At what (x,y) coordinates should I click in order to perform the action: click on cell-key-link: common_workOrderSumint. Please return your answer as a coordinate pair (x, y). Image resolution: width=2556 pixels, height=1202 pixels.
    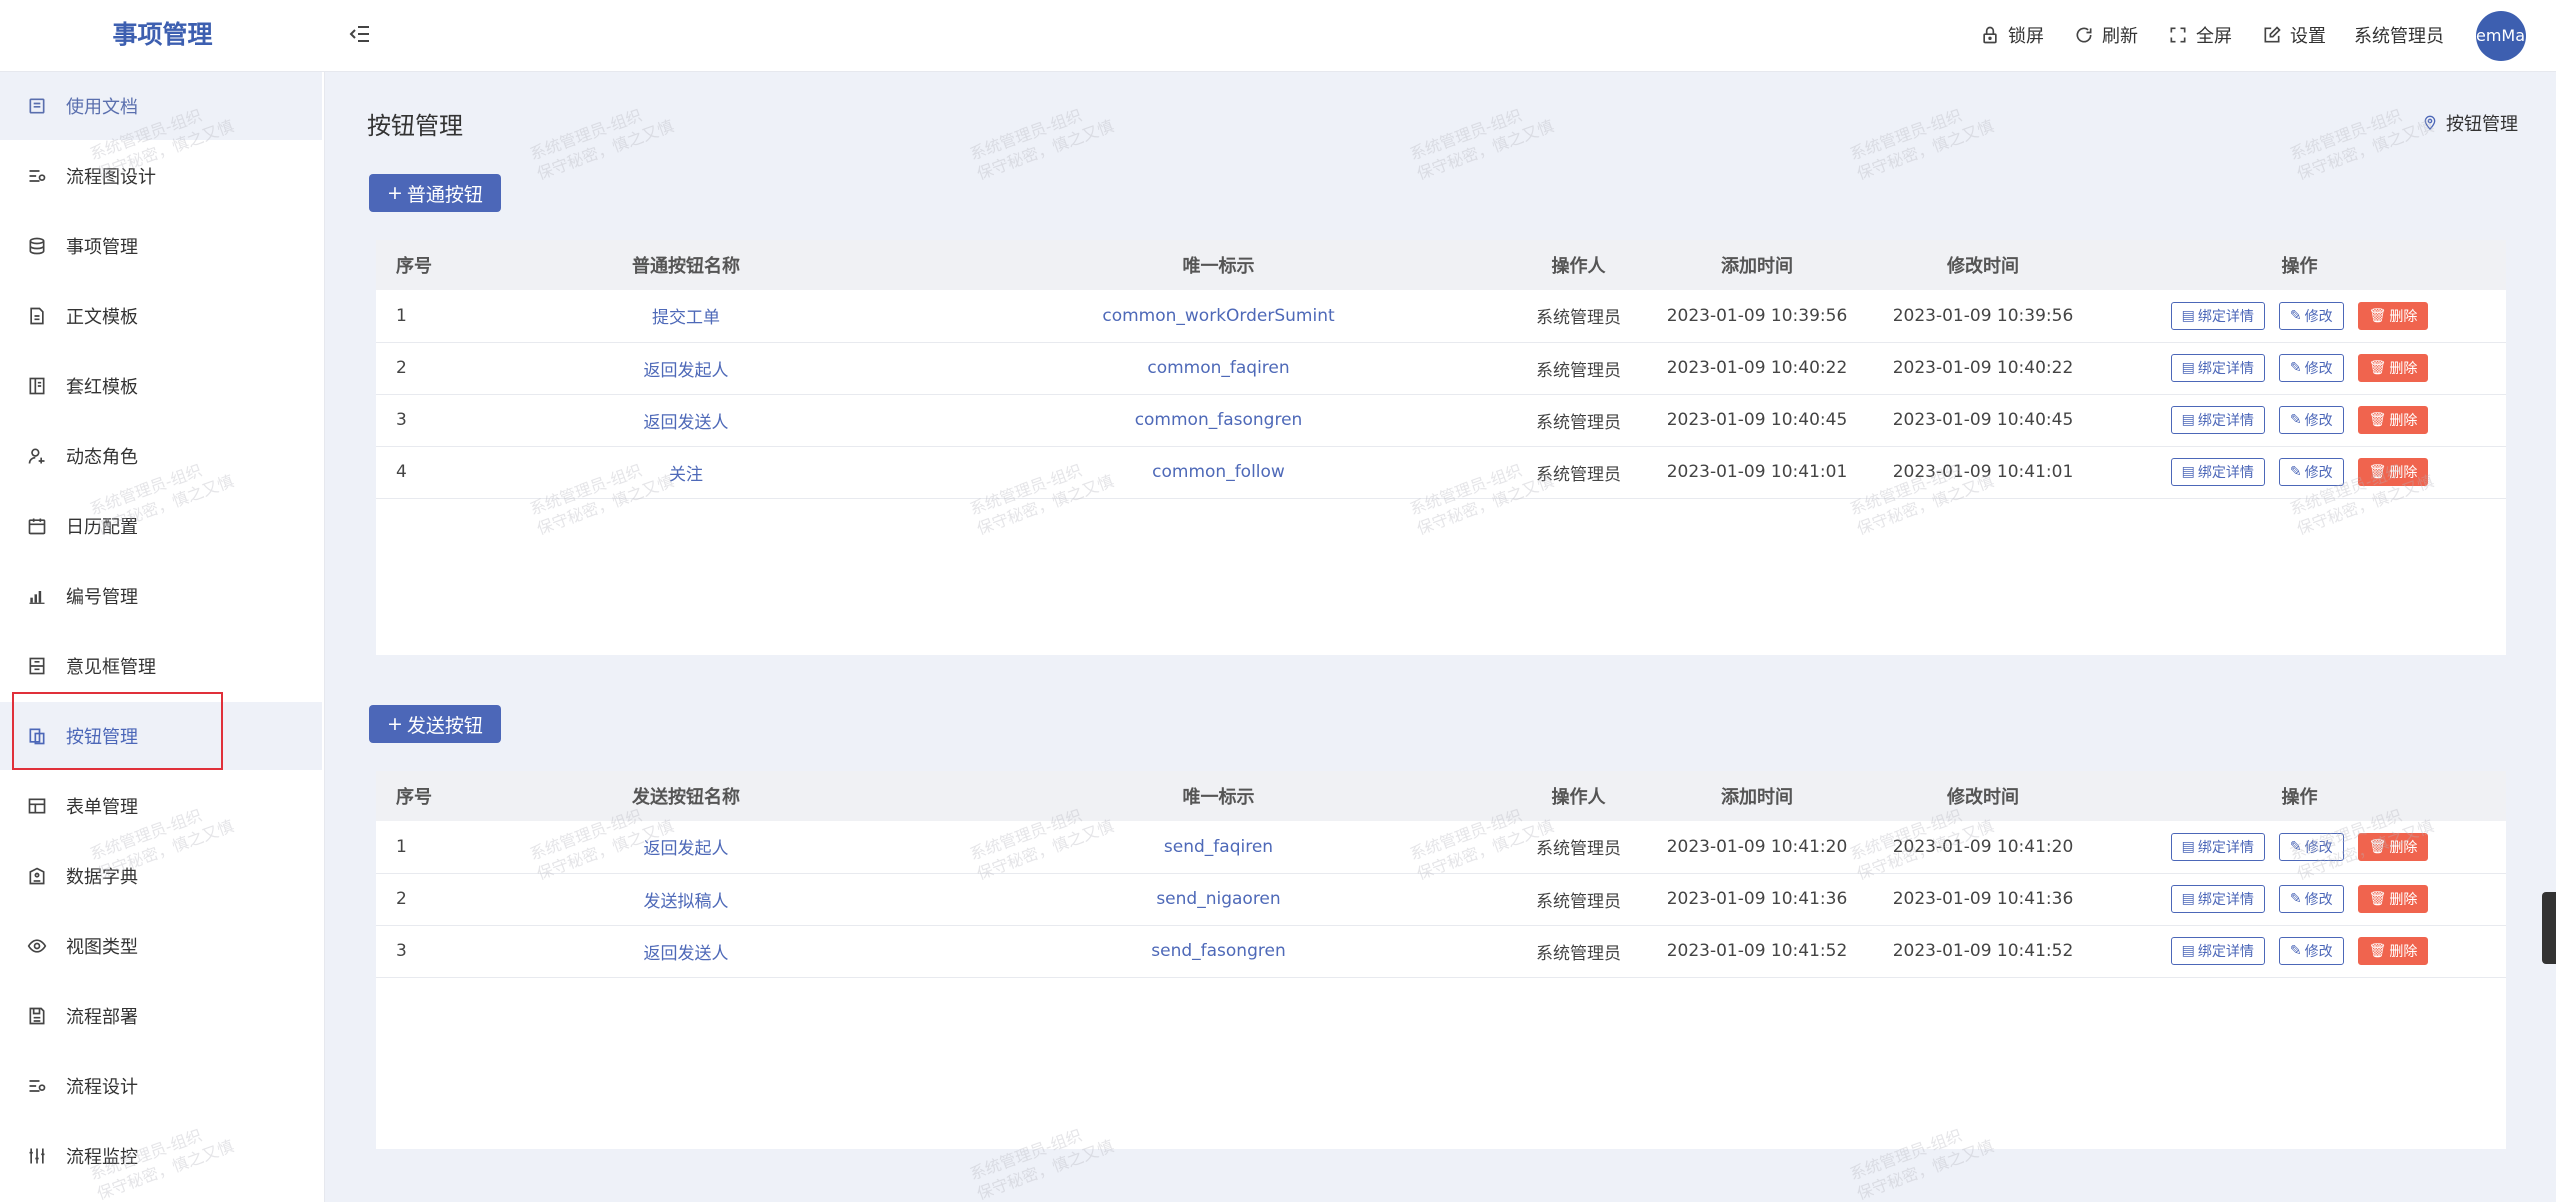
    Looking at the image, I should click on (1218, 316).